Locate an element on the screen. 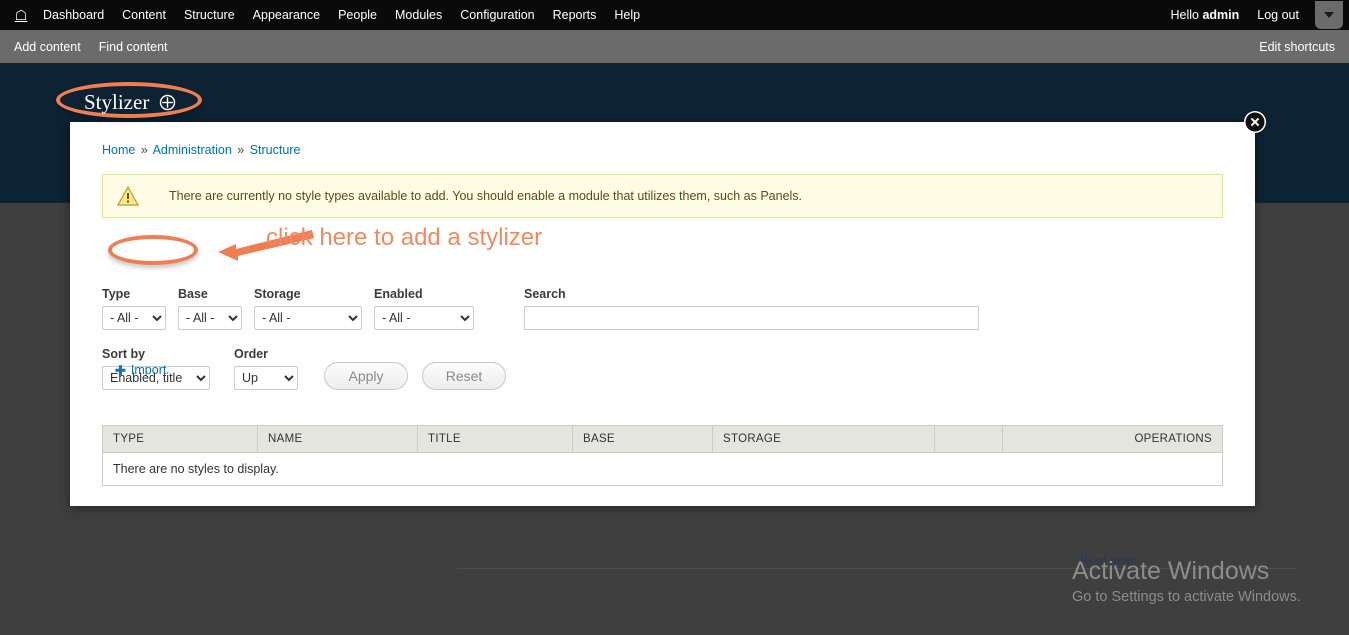 Image resolution: width=1349 pixels, height=635 pixels. filter-field-order: Order Up is located at coordinates (266, 368).